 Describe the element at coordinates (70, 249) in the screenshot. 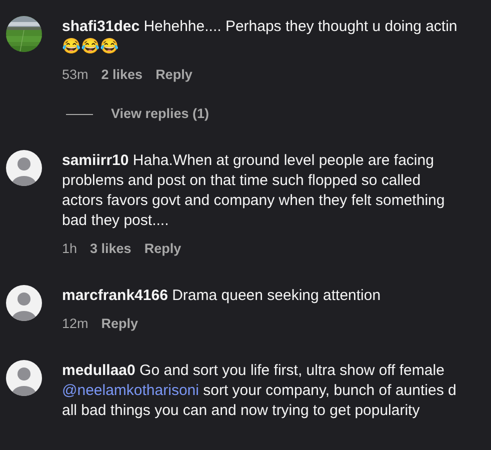

I see `comment-time: 1h` at that location.